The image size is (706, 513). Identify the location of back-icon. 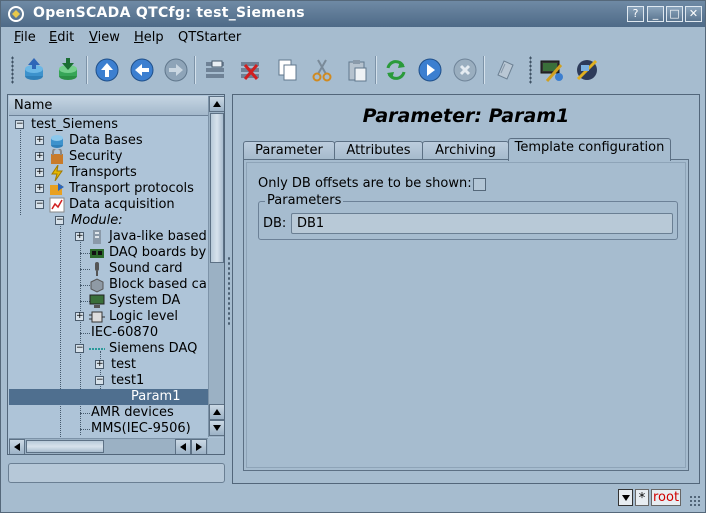
(142, 70).